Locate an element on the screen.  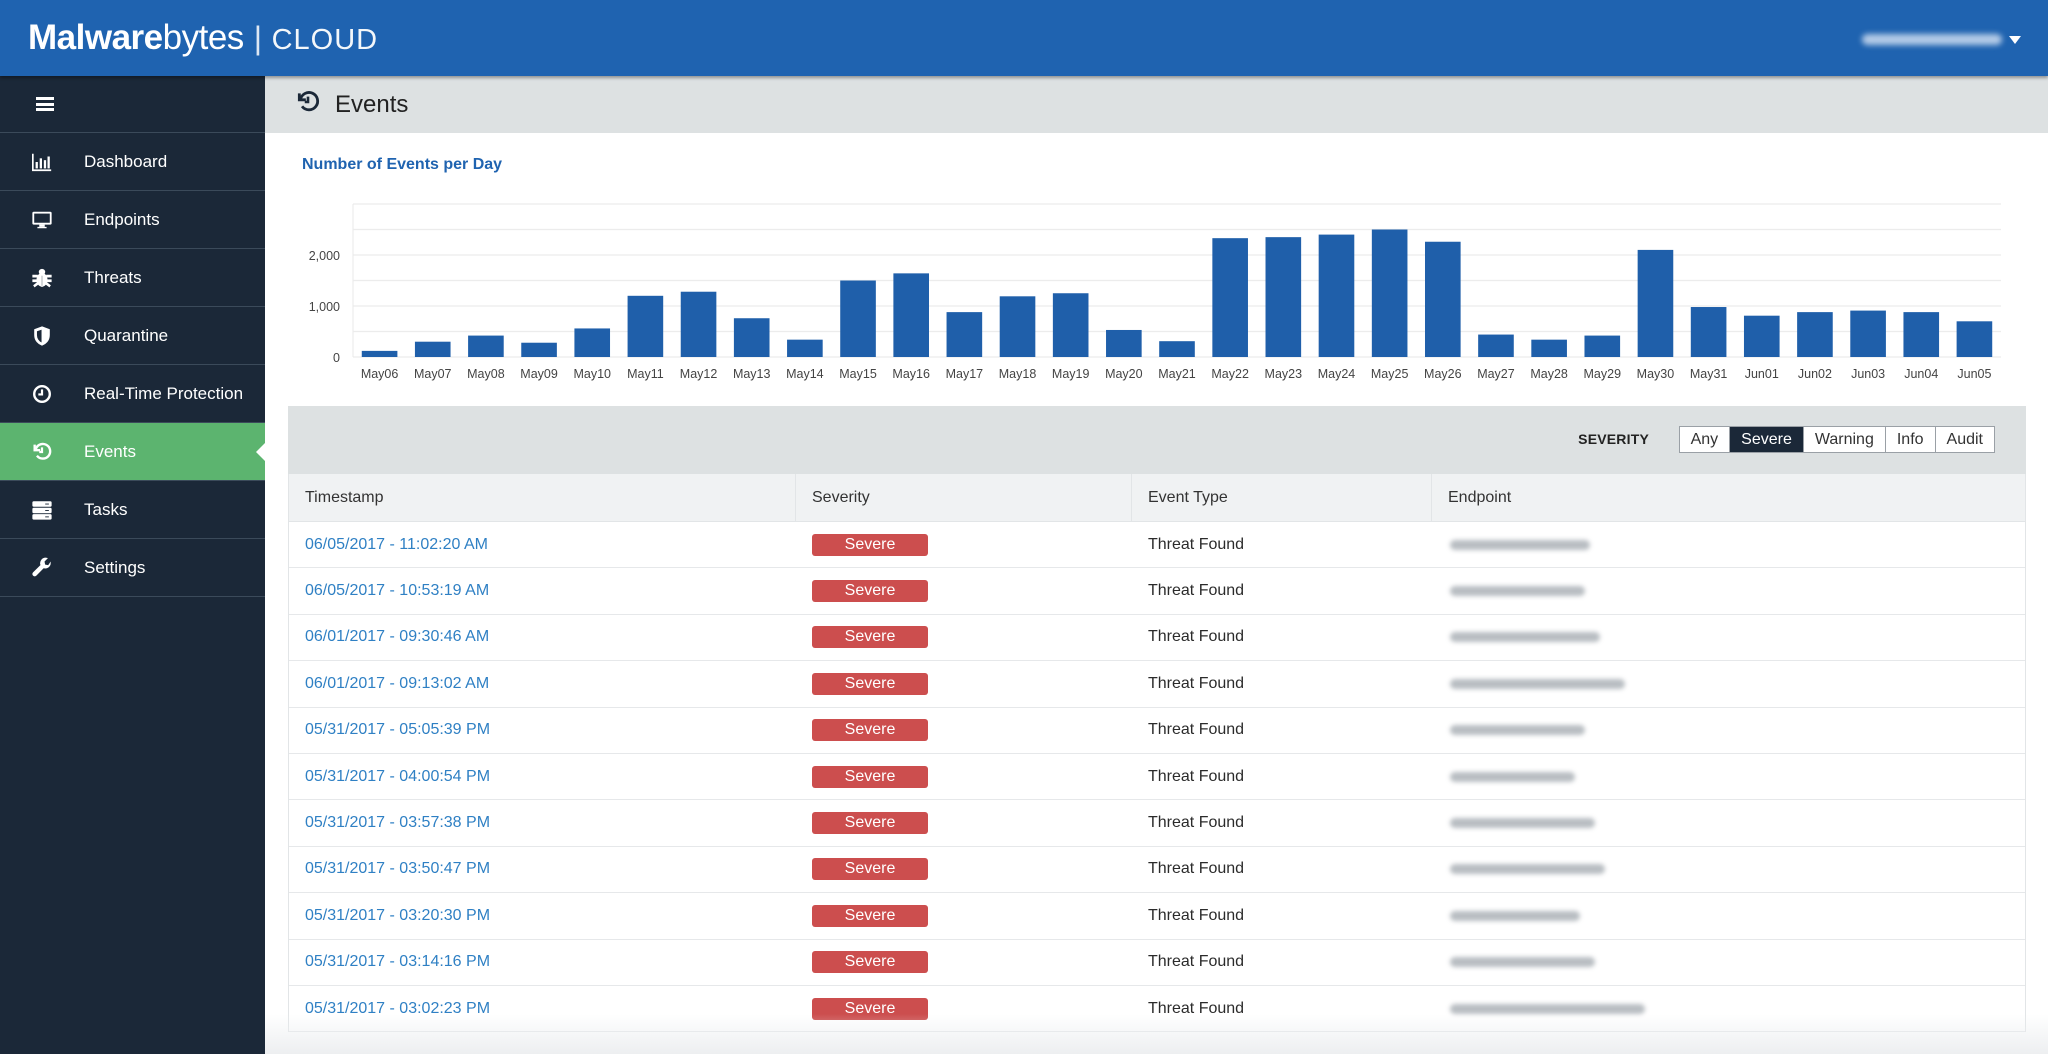
column-header-timestamp: Timestamp is located at coordinates (542, 497).